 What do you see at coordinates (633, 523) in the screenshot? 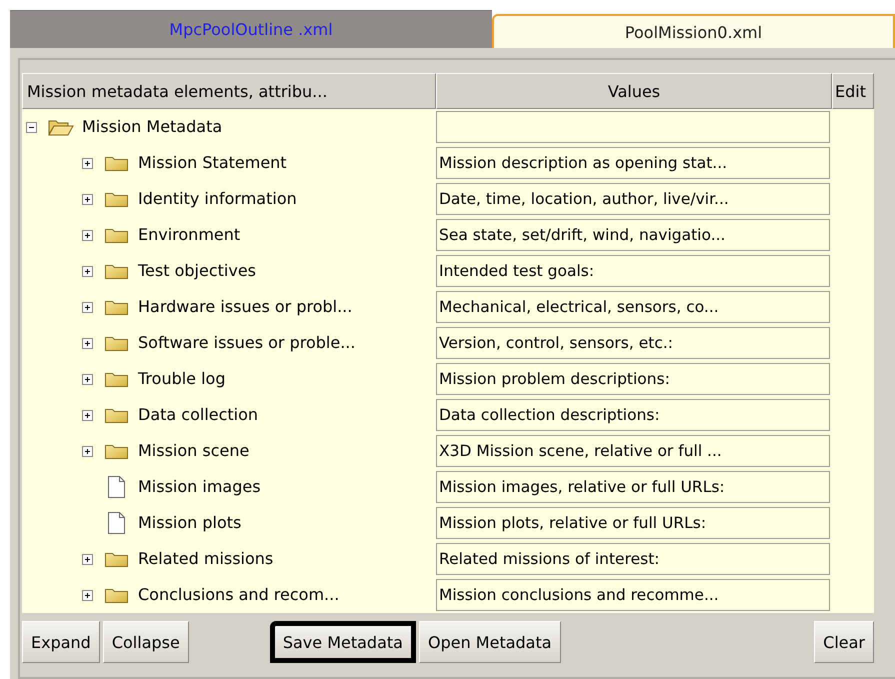
I see `value-field: Mission plots, relative or full URLs:` at bounding box center [633, 523].